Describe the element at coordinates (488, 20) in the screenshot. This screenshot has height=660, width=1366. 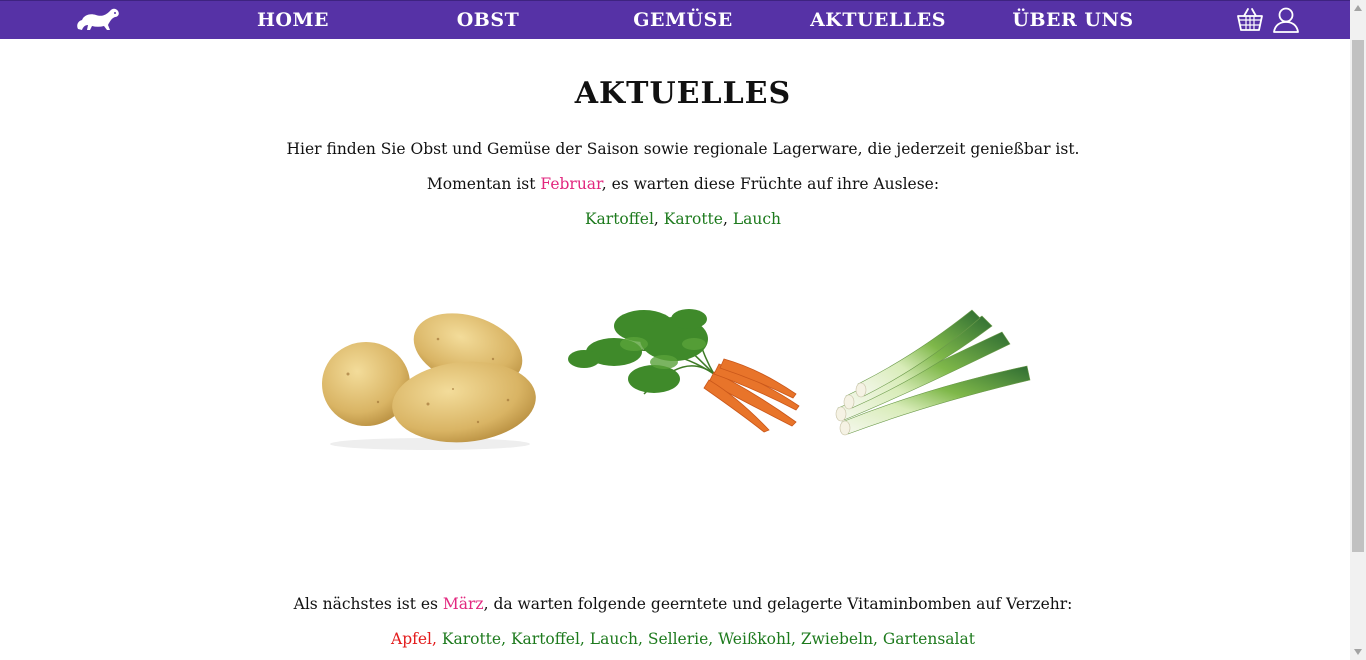
I see `nav-obst: OBST` at that location.